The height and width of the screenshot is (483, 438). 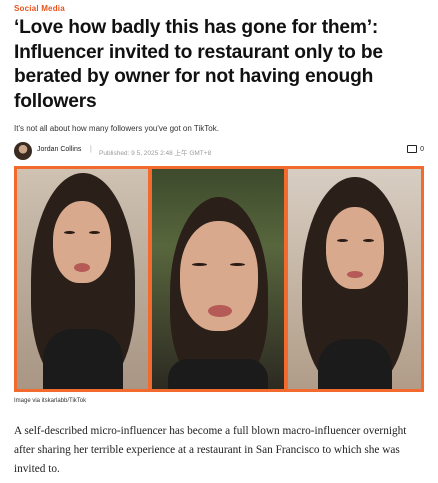 I want to click on hero-panel-center, so click(x=218, y=279).